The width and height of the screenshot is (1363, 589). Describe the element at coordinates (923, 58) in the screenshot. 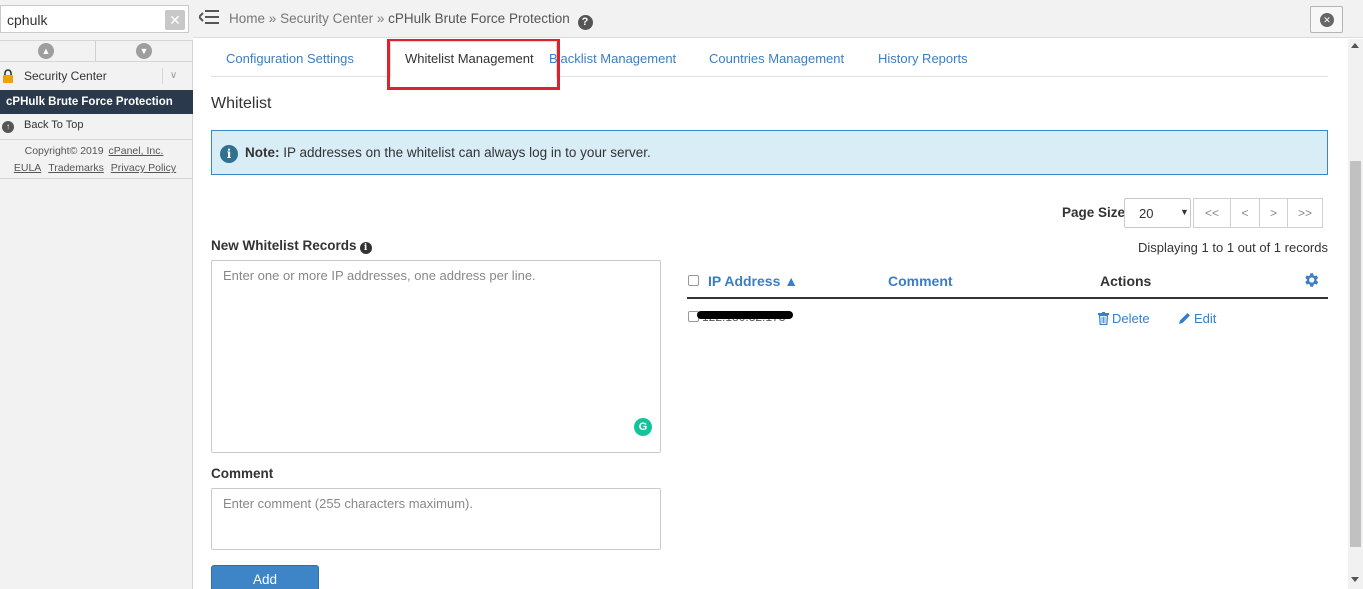

I see `tab-history-reports: History Reports` at that location.